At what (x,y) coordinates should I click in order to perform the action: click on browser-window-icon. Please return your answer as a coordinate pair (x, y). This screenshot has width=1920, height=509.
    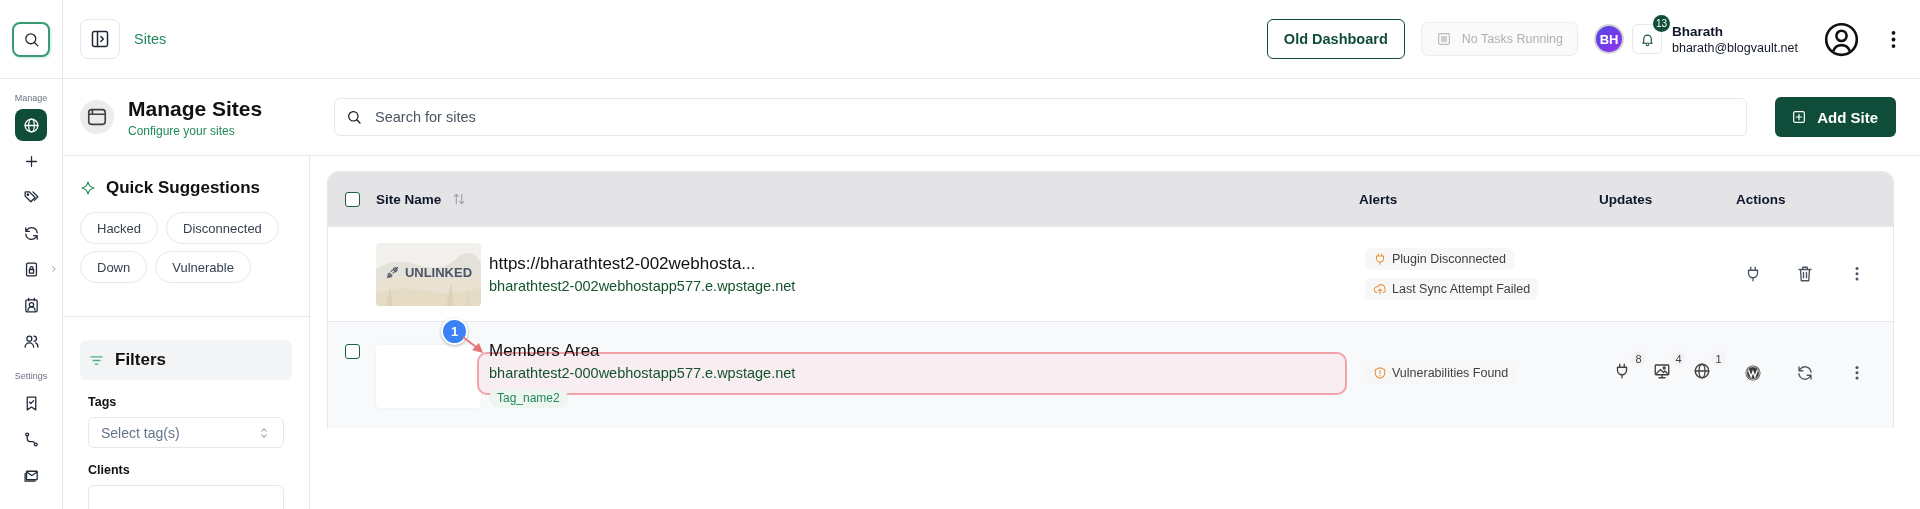
    Looking at the image, I should click on (97, 117).